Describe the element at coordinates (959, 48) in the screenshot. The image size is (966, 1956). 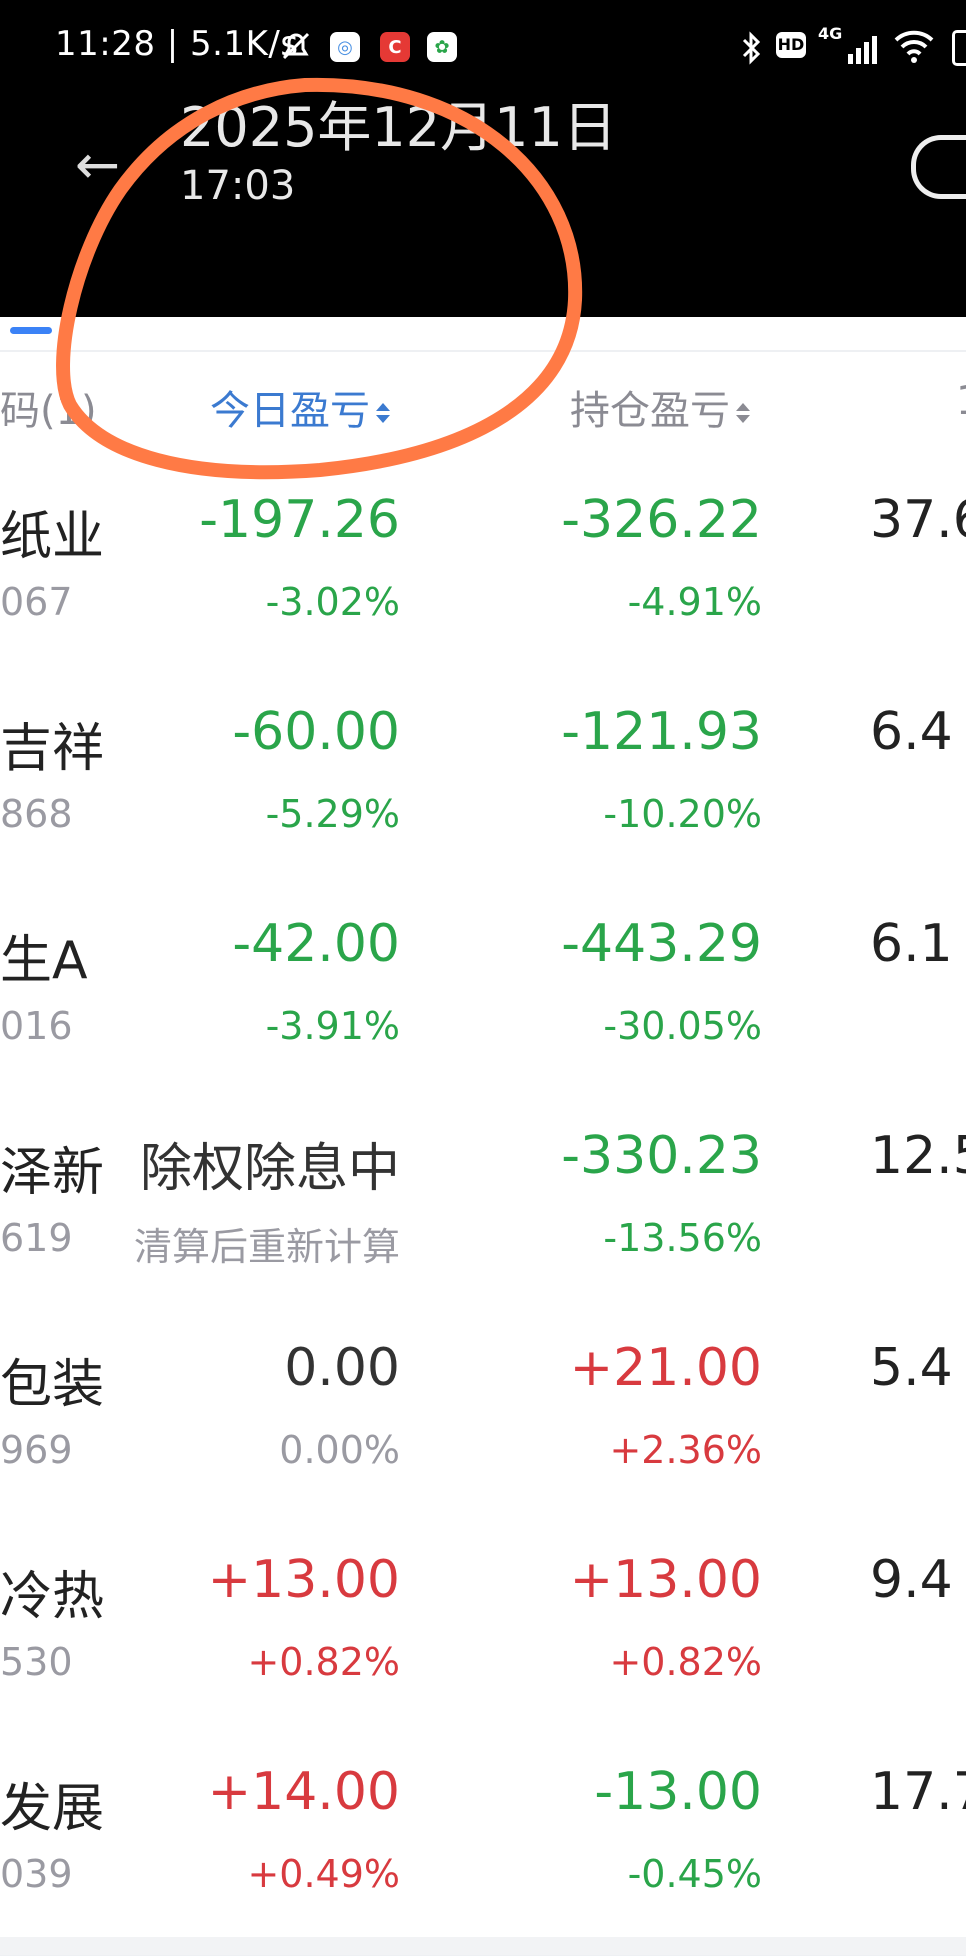
I see `battery-icon` at that location.